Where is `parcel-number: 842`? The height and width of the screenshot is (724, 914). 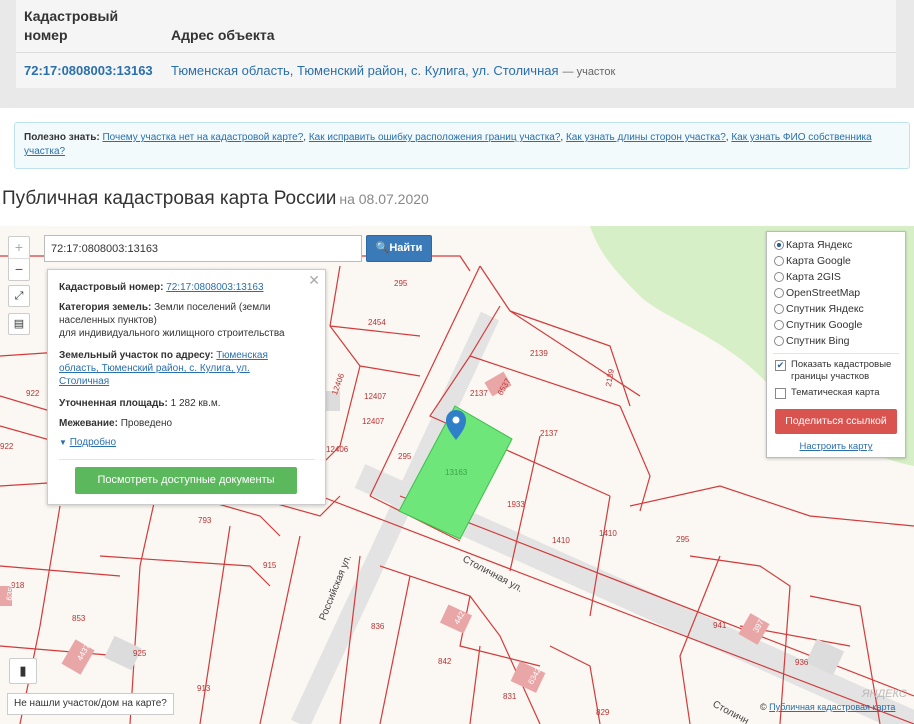 parcel-number: 842 is located at coordinates (445, 661).